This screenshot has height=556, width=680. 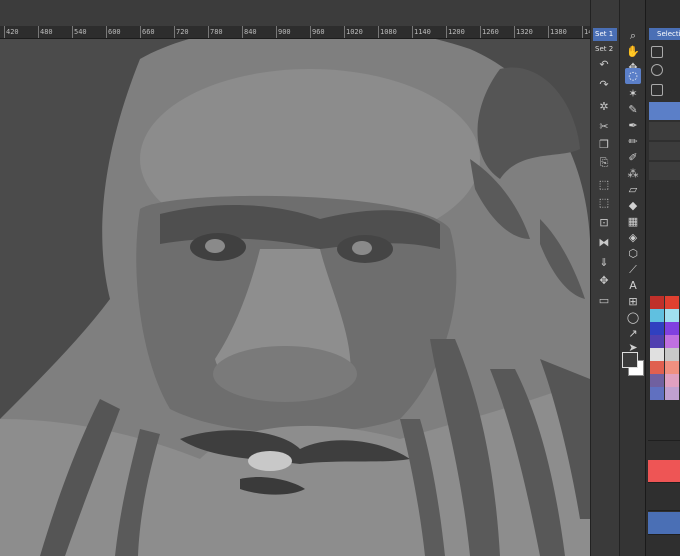 I want to click on scale-icon: ⬚, so click(x=604, y=203).